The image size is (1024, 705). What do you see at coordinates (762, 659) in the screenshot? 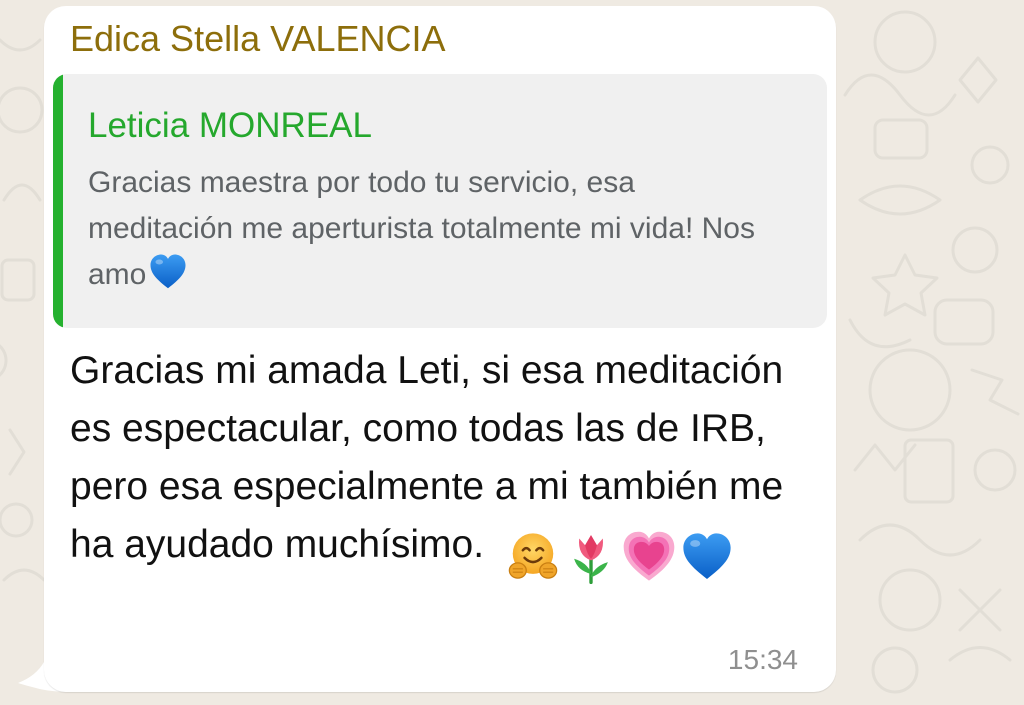
I see `message-timestamp: 15:34` at bounding box center [762, 659].